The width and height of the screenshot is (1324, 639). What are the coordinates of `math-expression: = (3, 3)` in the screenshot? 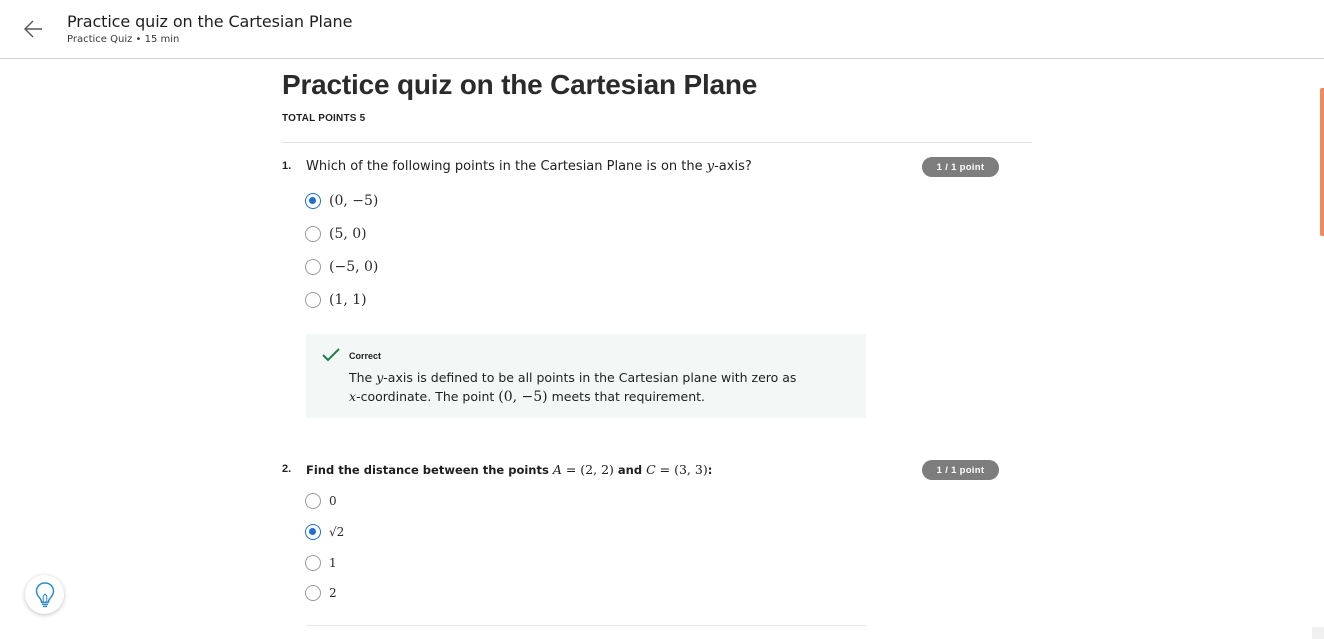 It's located at (681, 469).